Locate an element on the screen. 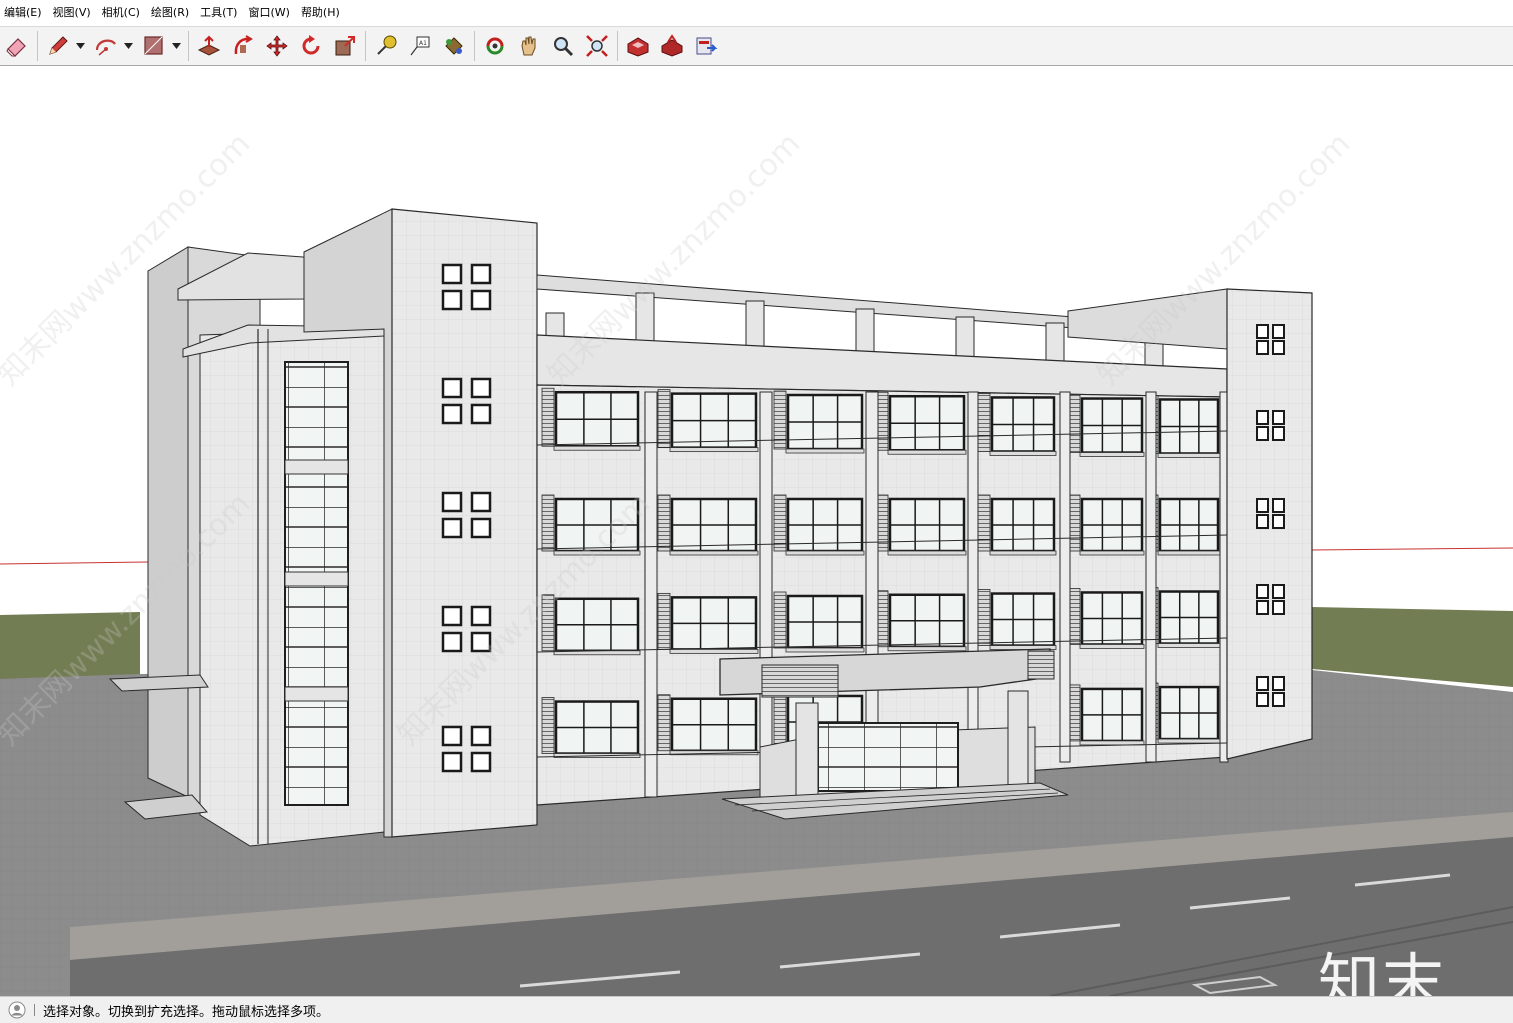 Image resolution: width=1513 pixels, height=1023 pixels. rectangle-button is located at coordinates (154, 46).